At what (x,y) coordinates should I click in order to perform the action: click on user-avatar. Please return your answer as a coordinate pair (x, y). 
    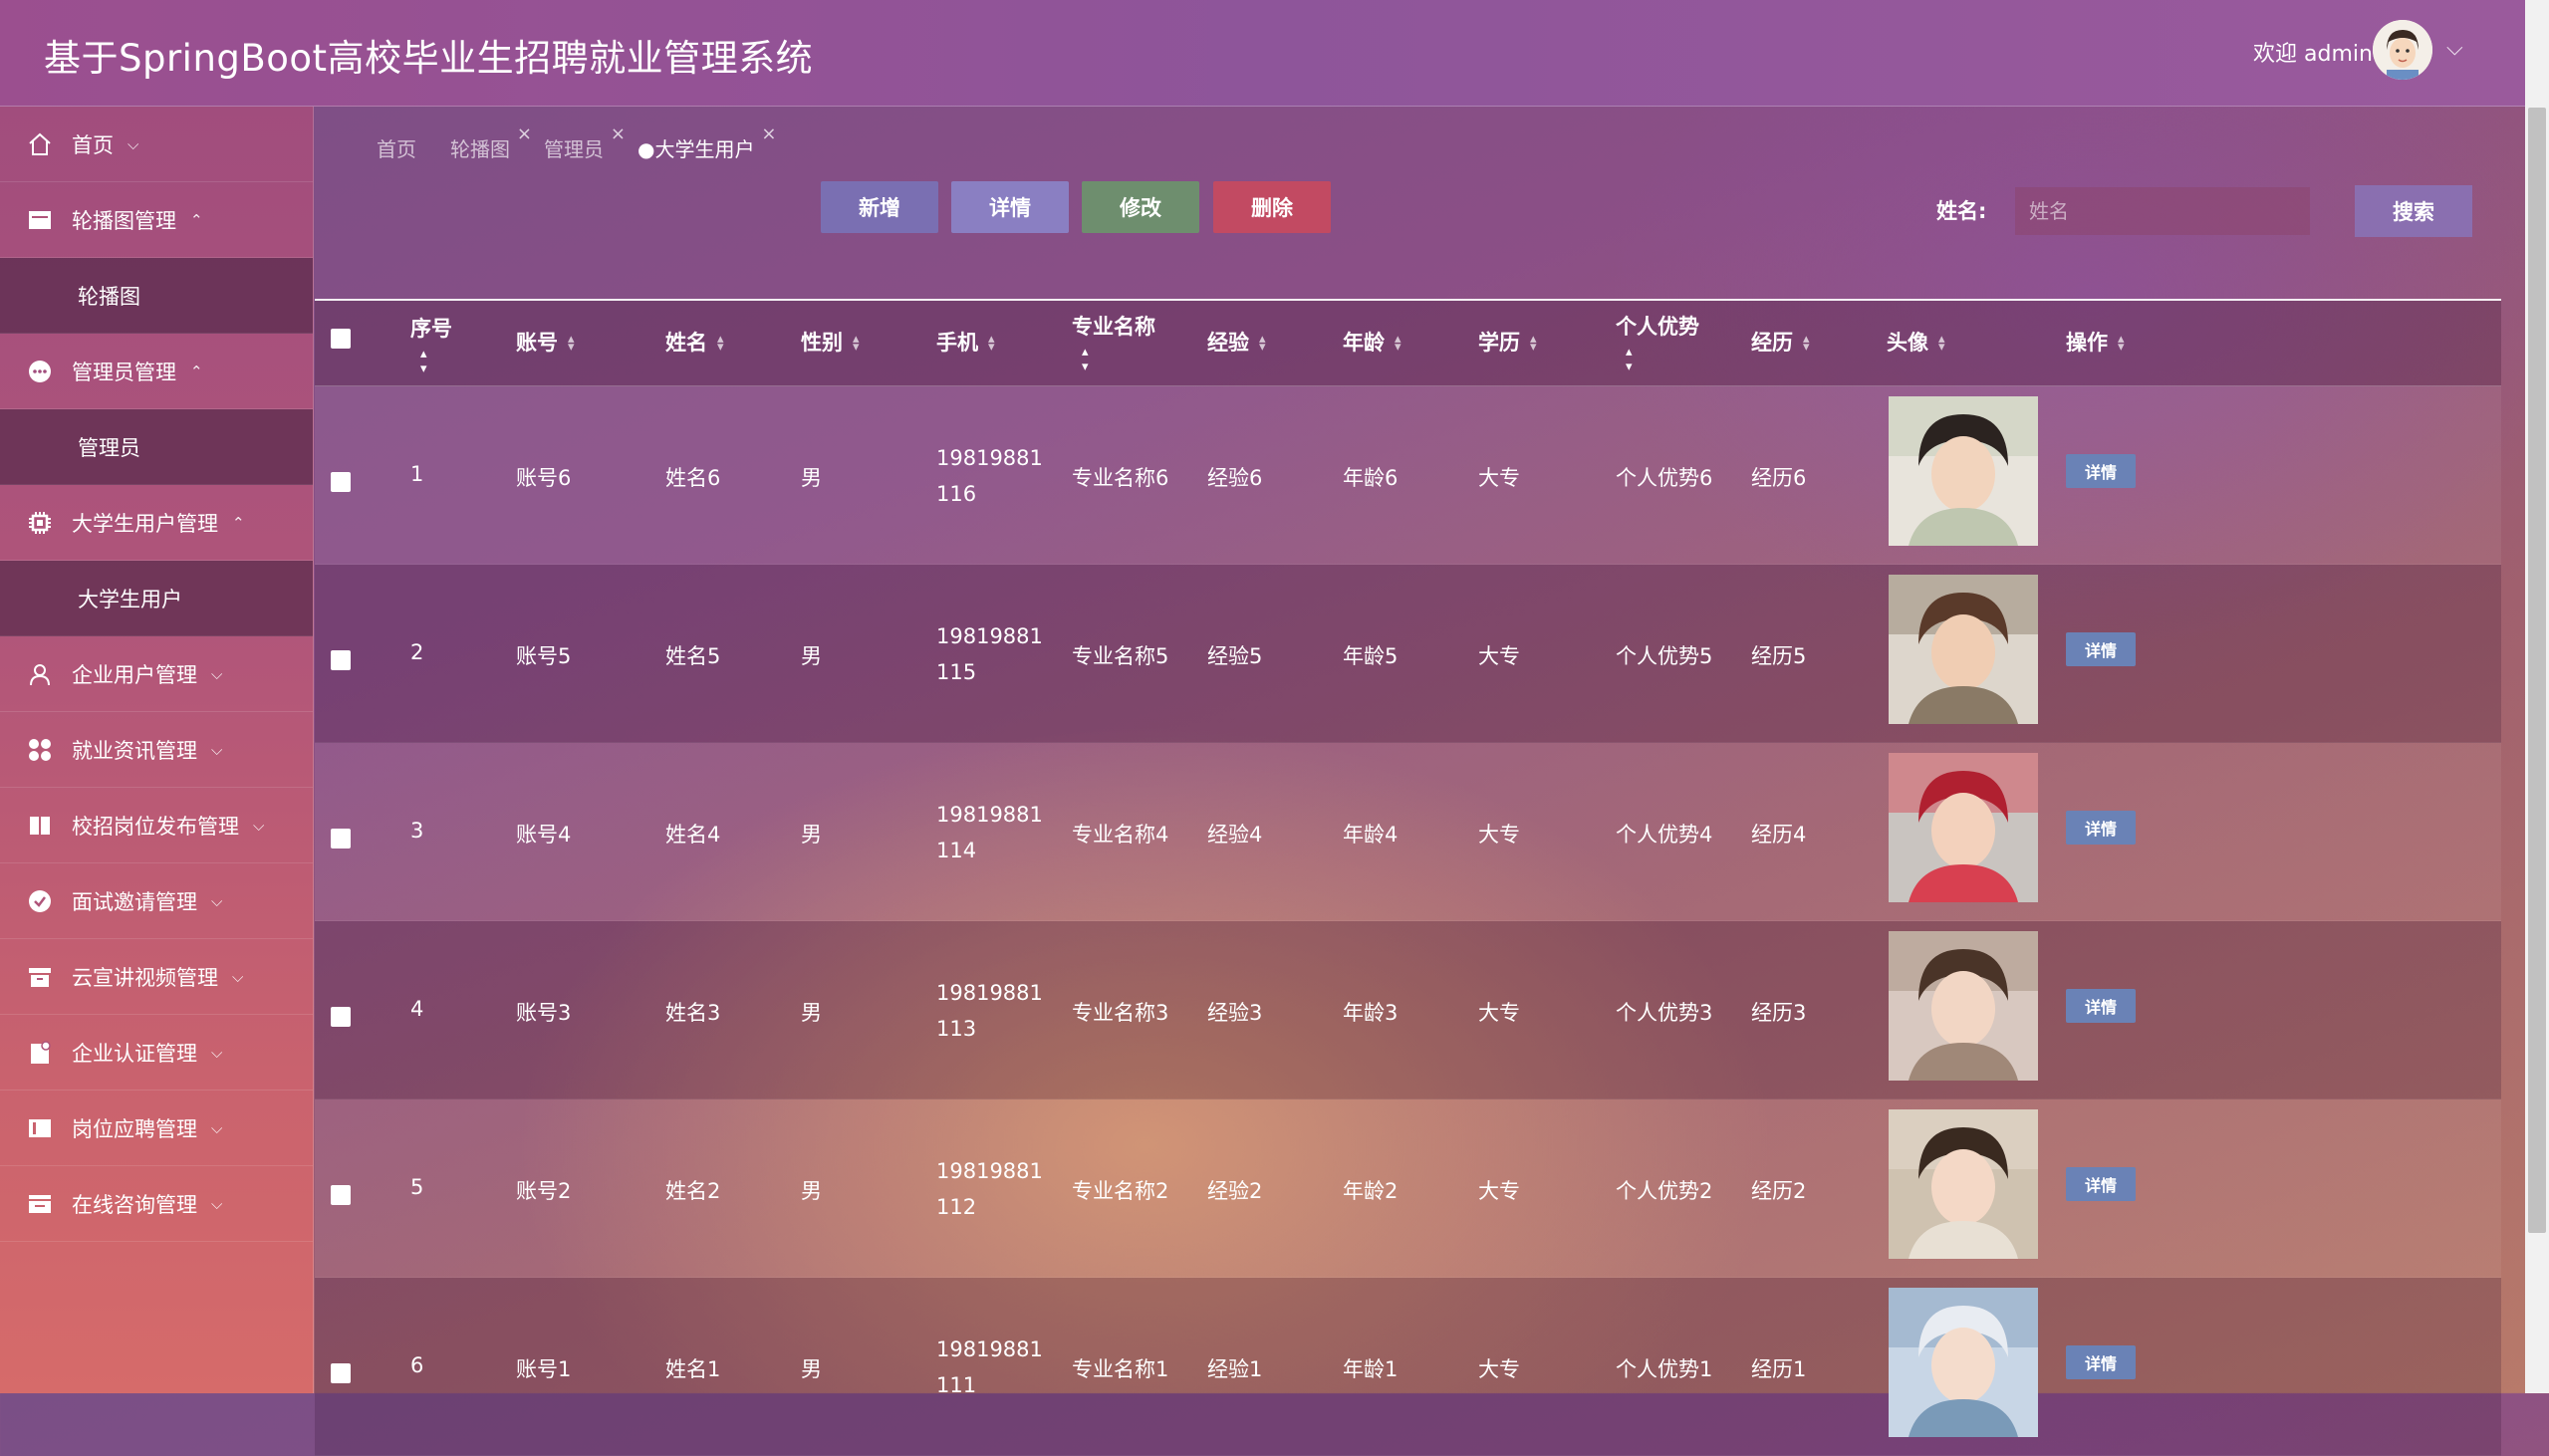
    Looking at the image, I should click on (2403, 50).